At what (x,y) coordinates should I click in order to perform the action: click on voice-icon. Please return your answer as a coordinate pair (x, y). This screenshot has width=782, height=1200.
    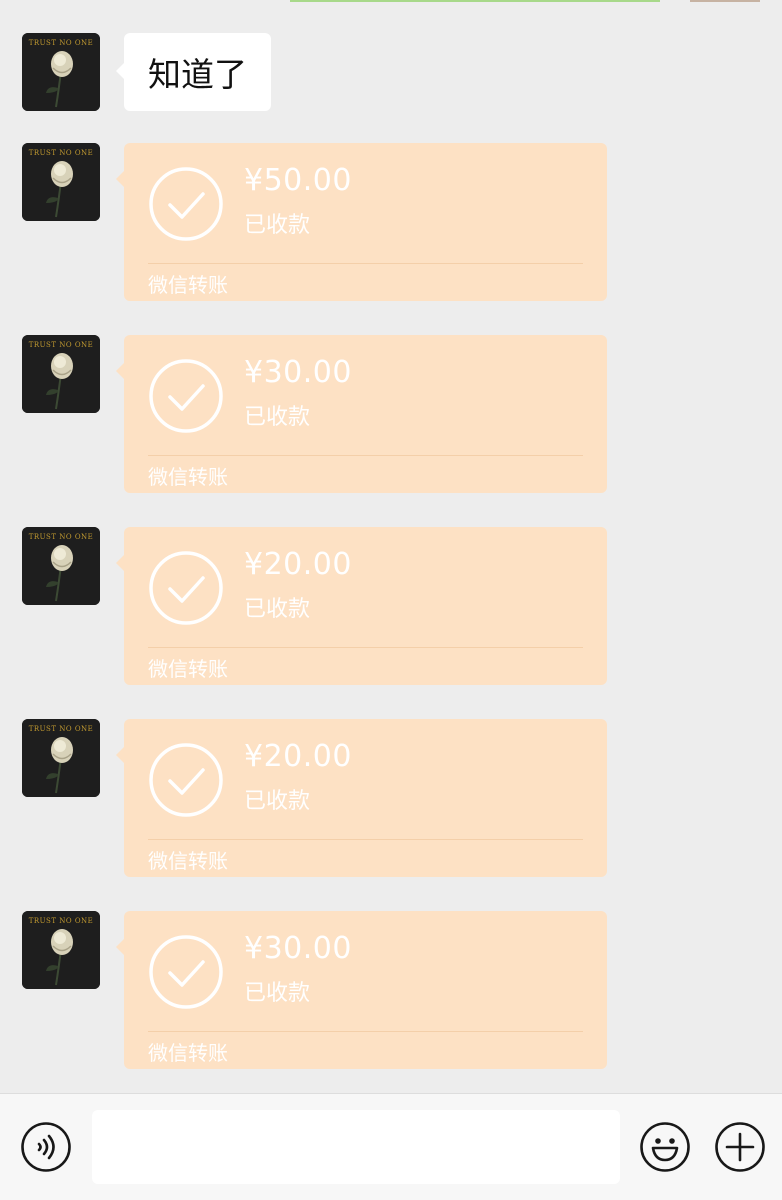
    Looking at the image, I should click on (46, 1147).